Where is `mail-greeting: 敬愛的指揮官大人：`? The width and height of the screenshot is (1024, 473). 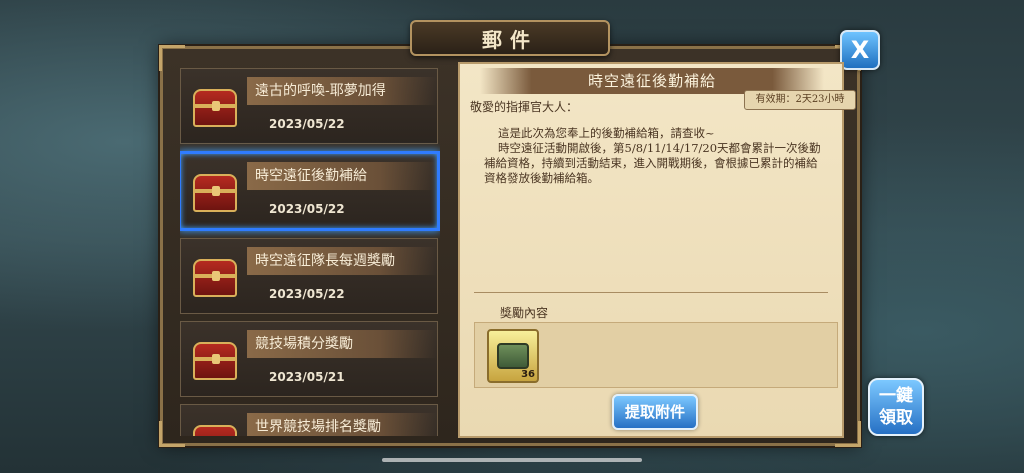 mail-greeting: 敬愛的指揮官大人： is located at coordinates (524, 107).